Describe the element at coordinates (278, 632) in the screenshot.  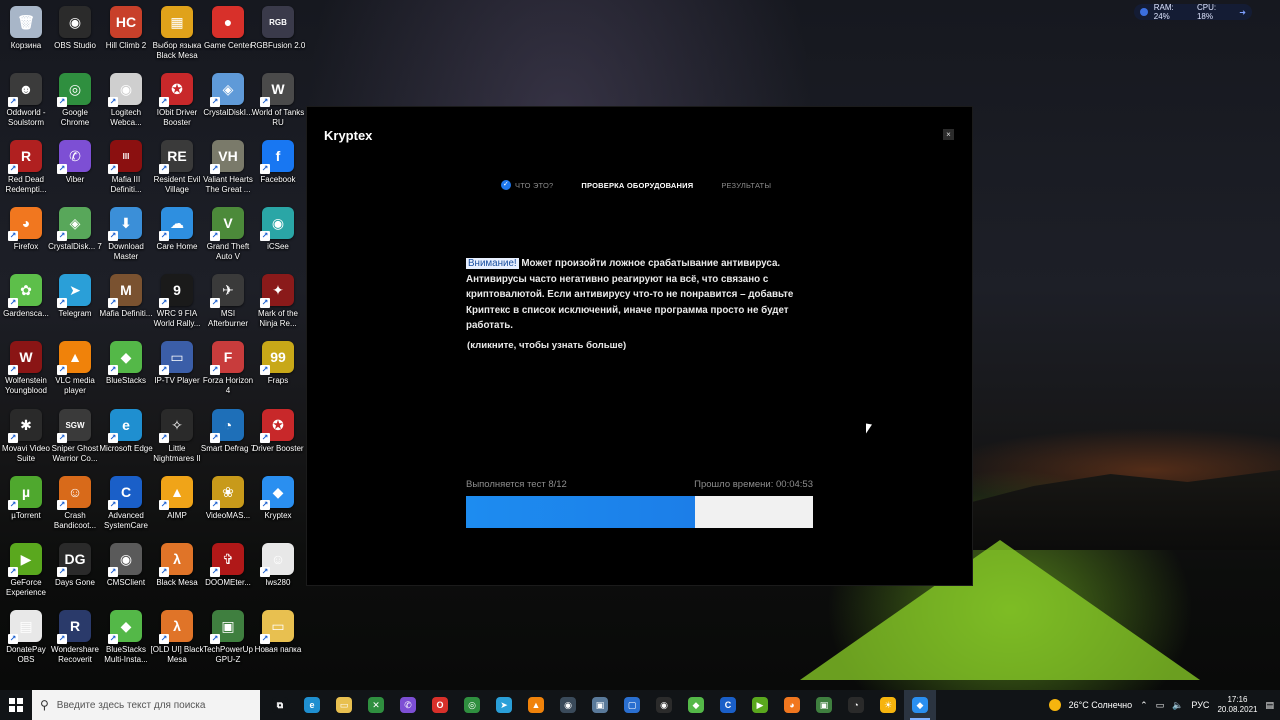
I see `desktop-icon: ▭ ↗ Новая папка` at that location.